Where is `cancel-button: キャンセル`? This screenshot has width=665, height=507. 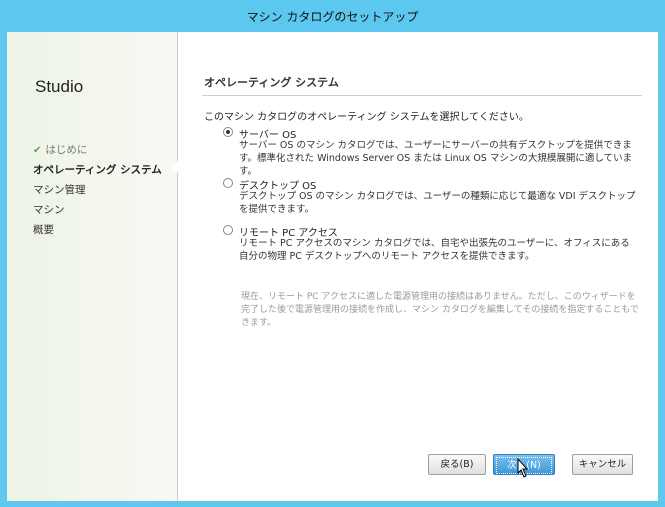
cancel-button: キャンセル is located at coordinates (602, 464).